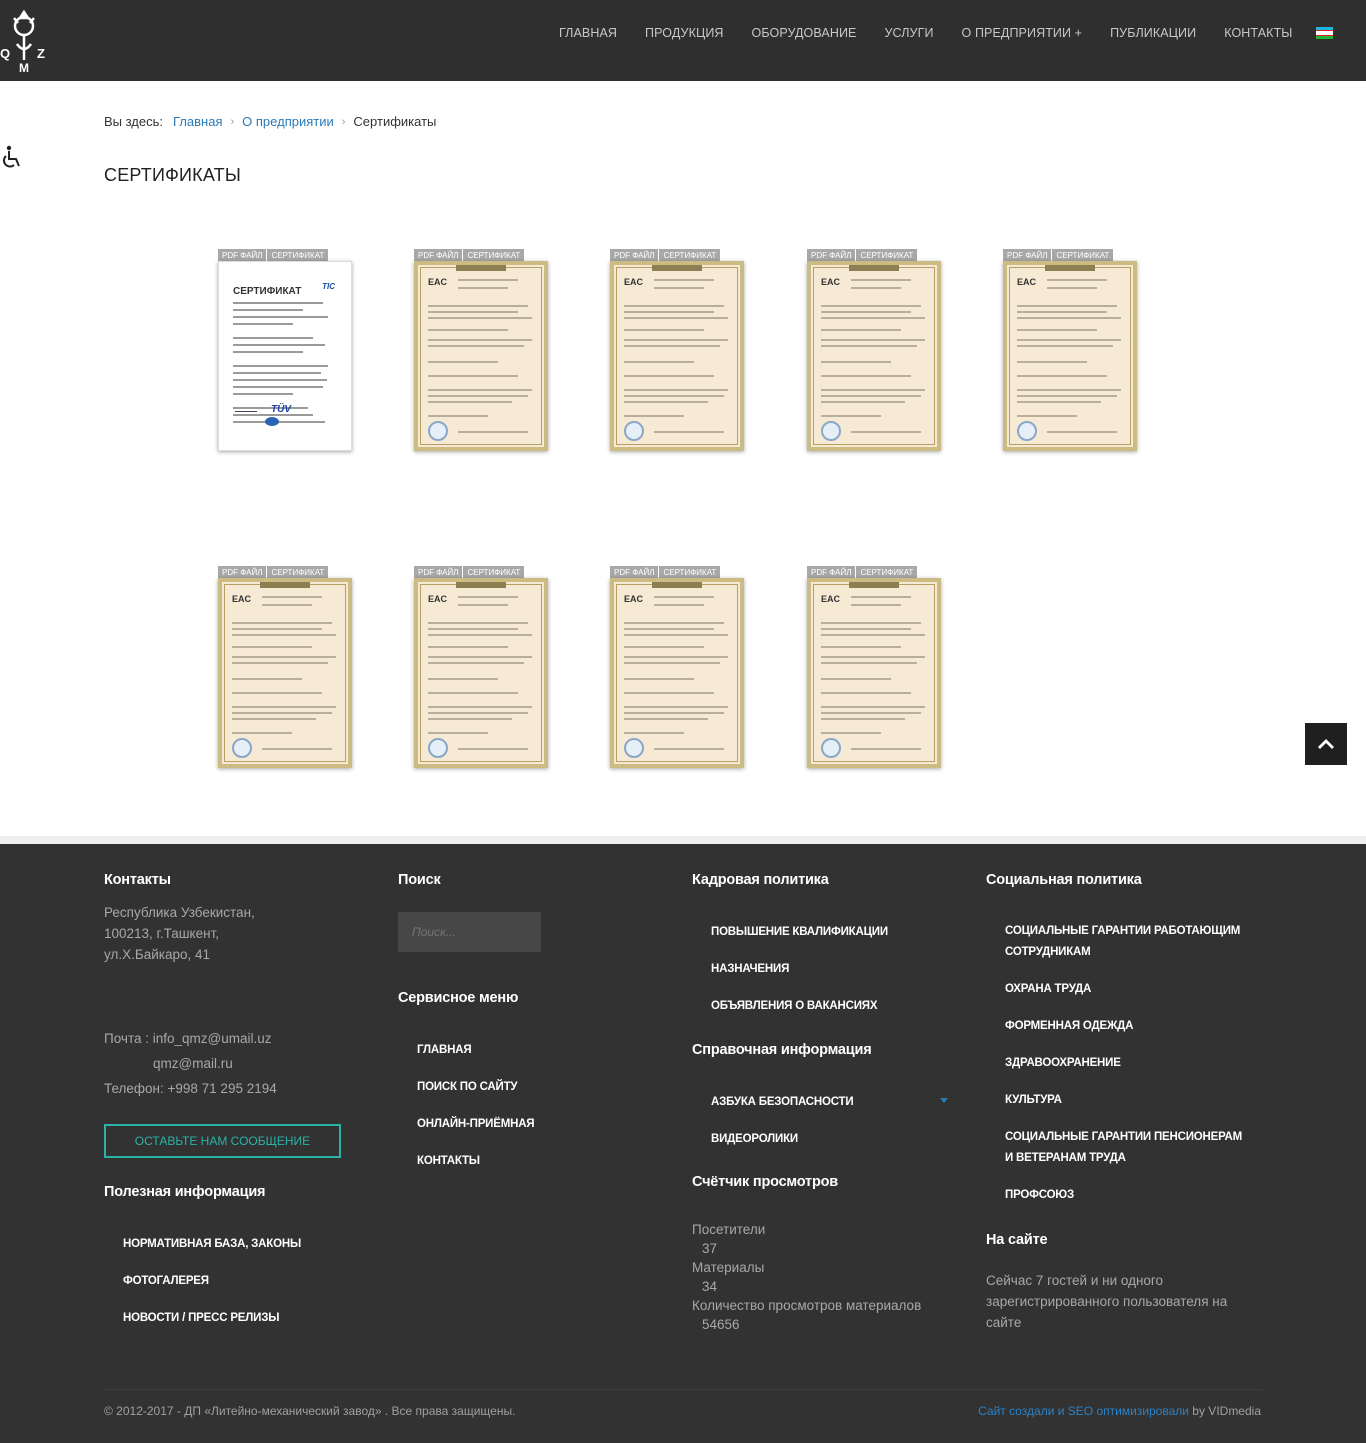 The width and height of the screenshot is (1366, 1443). Describe the element at coordinates (790, 932) in the screenshot. I see `hr-item: ПОВЫШЕНИЕ КВАЛИФИКАЦИИ` at that location.